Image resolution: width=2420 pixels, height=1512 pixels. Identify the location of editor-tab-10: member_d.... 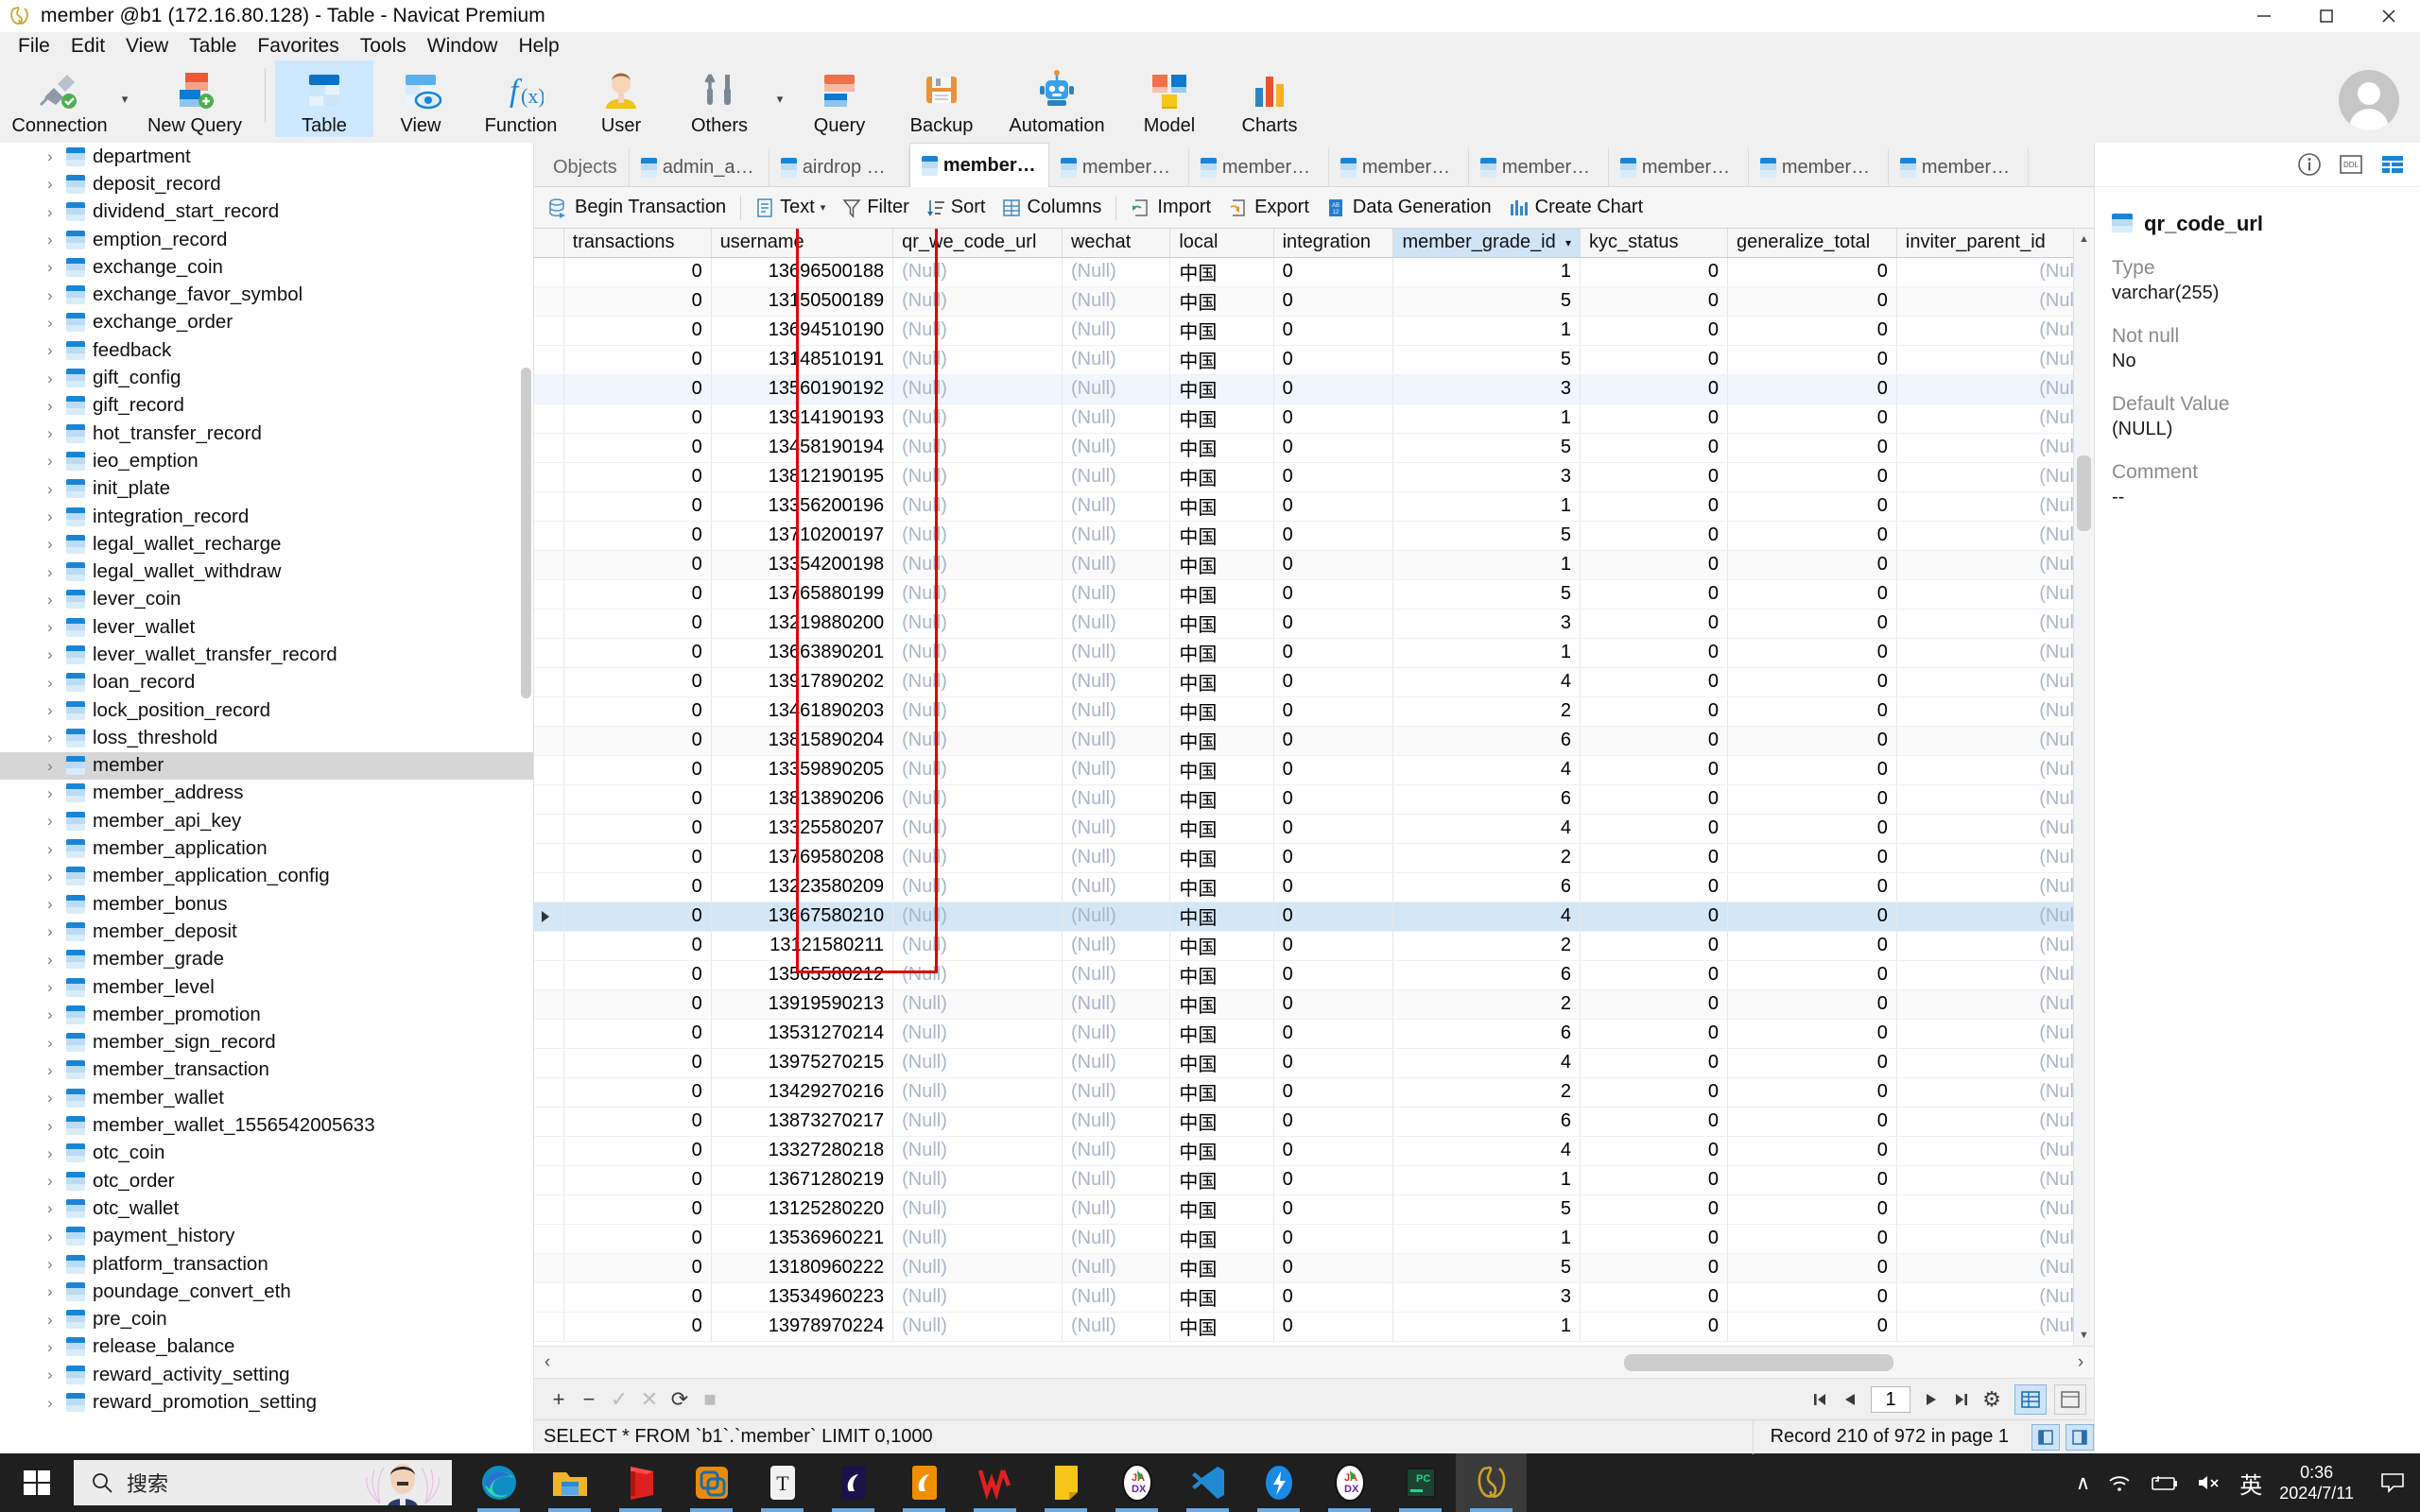
(1959, 167).